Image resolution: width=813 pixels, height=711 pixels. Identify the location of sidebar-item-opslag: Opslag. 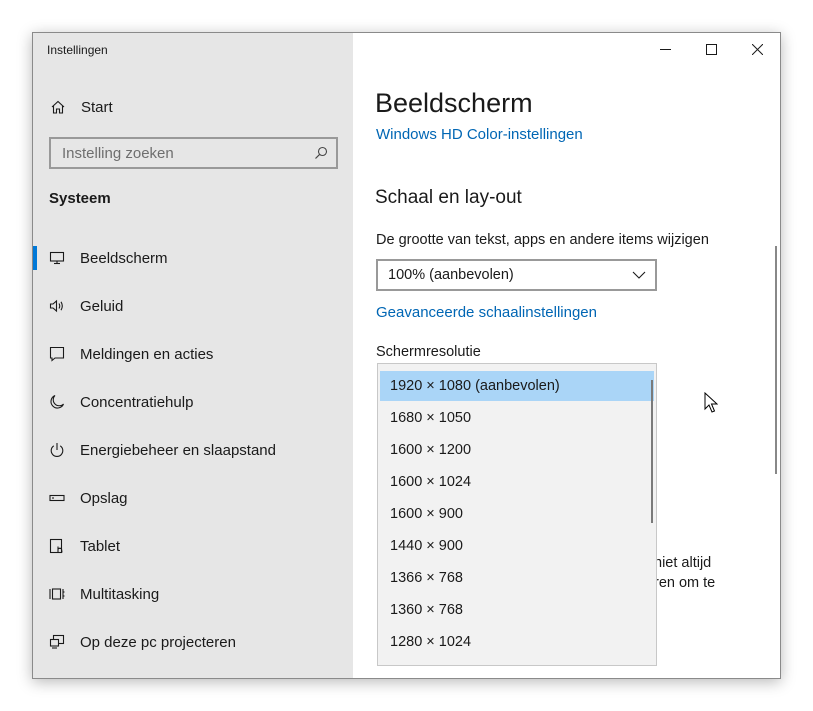
(193, 498).